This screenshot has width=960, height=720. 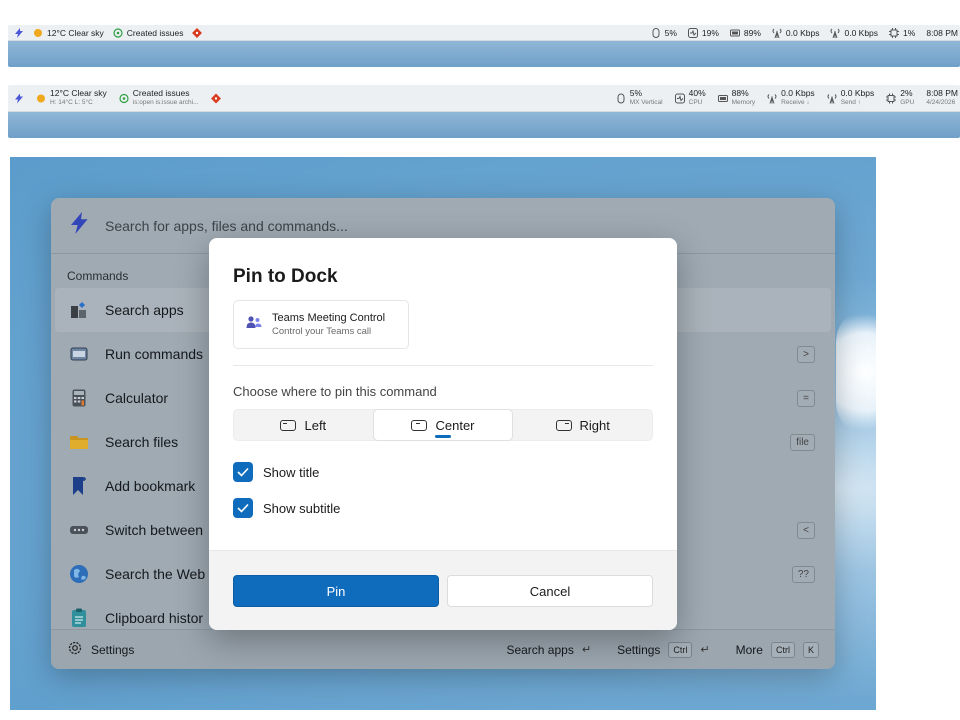 I want to click on window-switch-icon, so click(x=79, y=530).